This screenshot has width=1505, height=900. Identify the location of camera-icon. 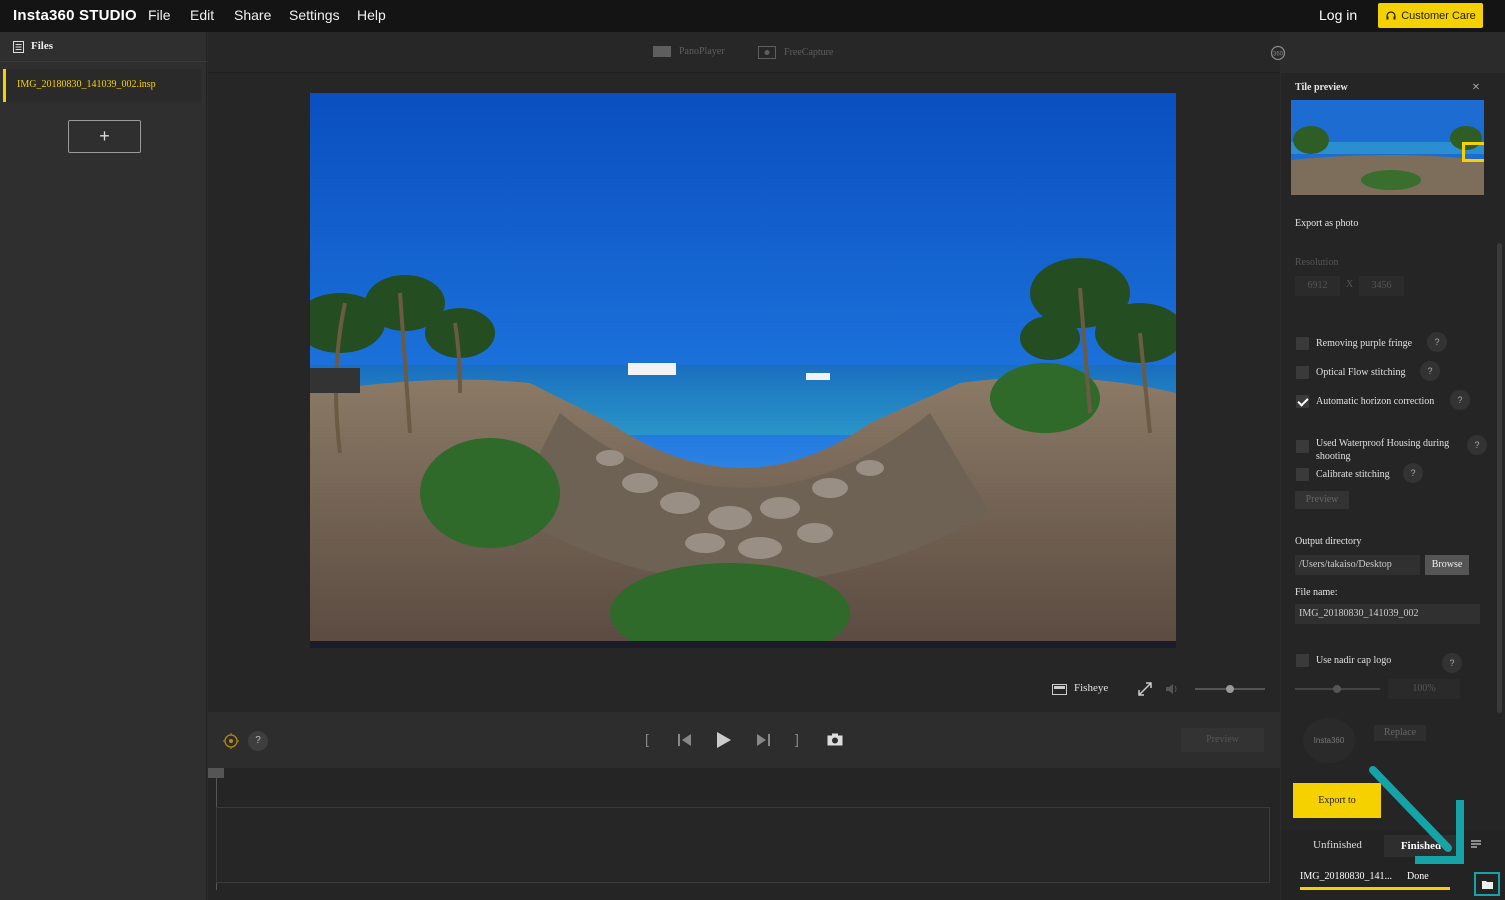
(835, 739).